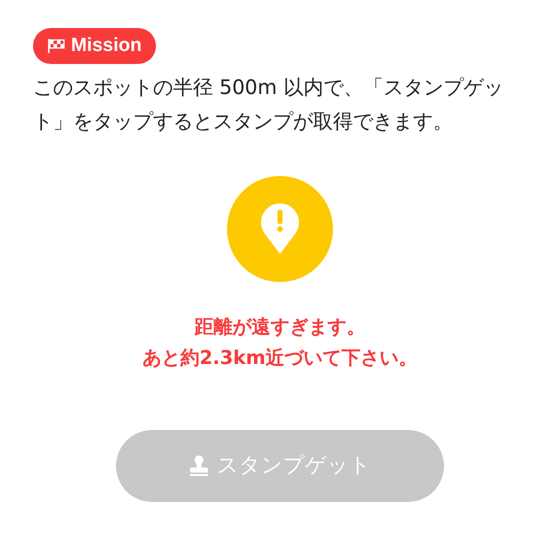  Describe the element at coordinates (56, 46) in the screenshot. I see `checkered-flag-icon` at that location.